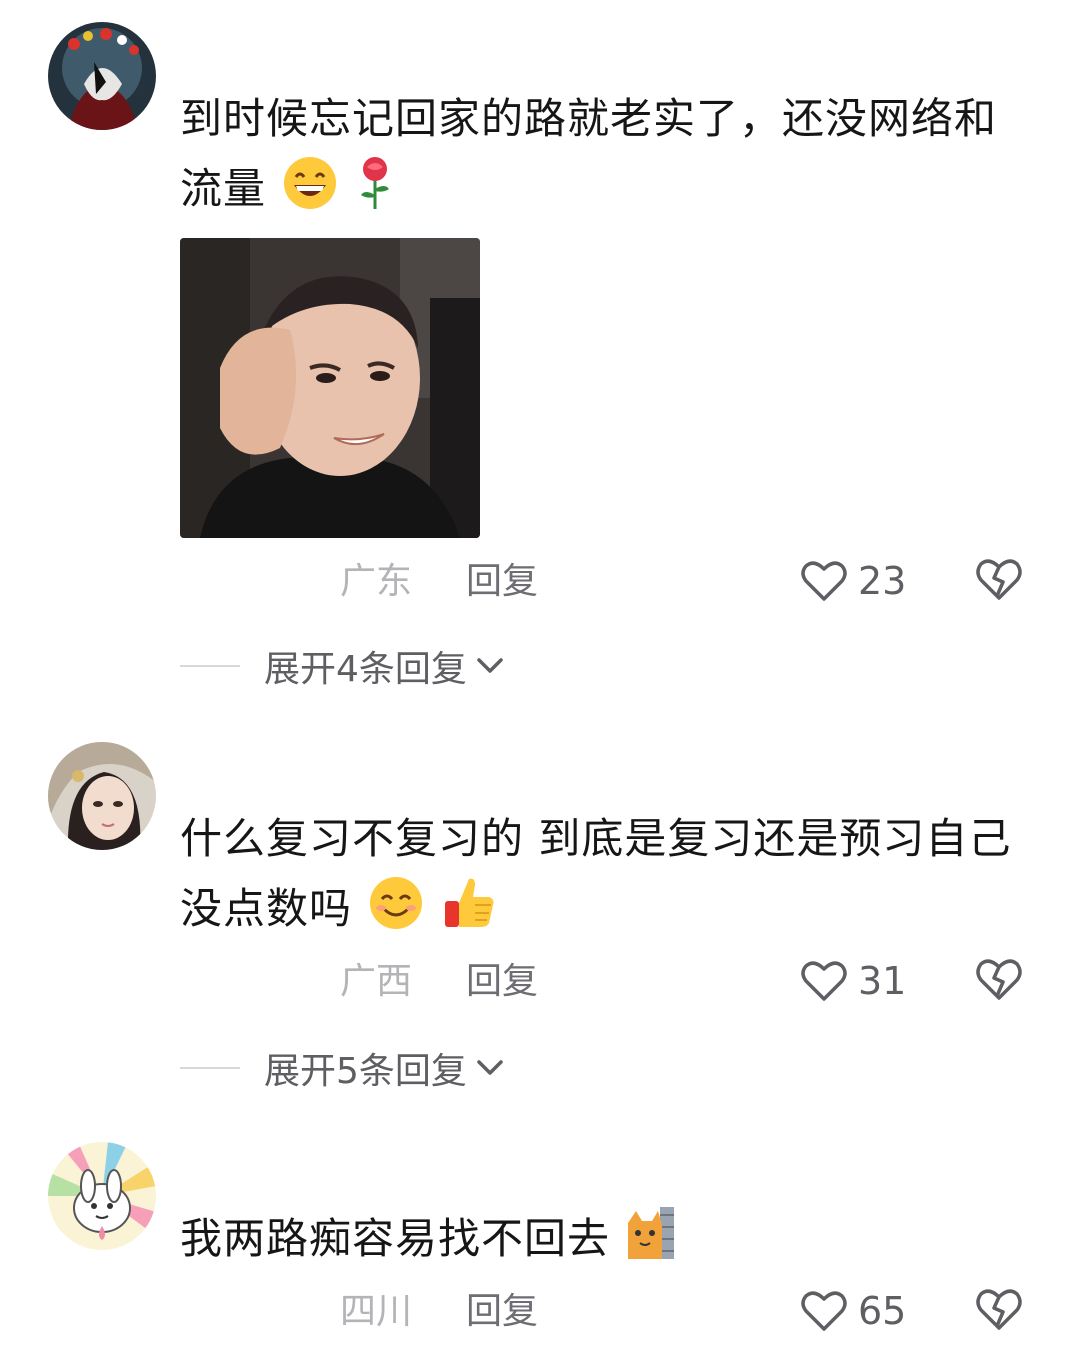  I want to click on location-label: 广东, so click(376, 581).